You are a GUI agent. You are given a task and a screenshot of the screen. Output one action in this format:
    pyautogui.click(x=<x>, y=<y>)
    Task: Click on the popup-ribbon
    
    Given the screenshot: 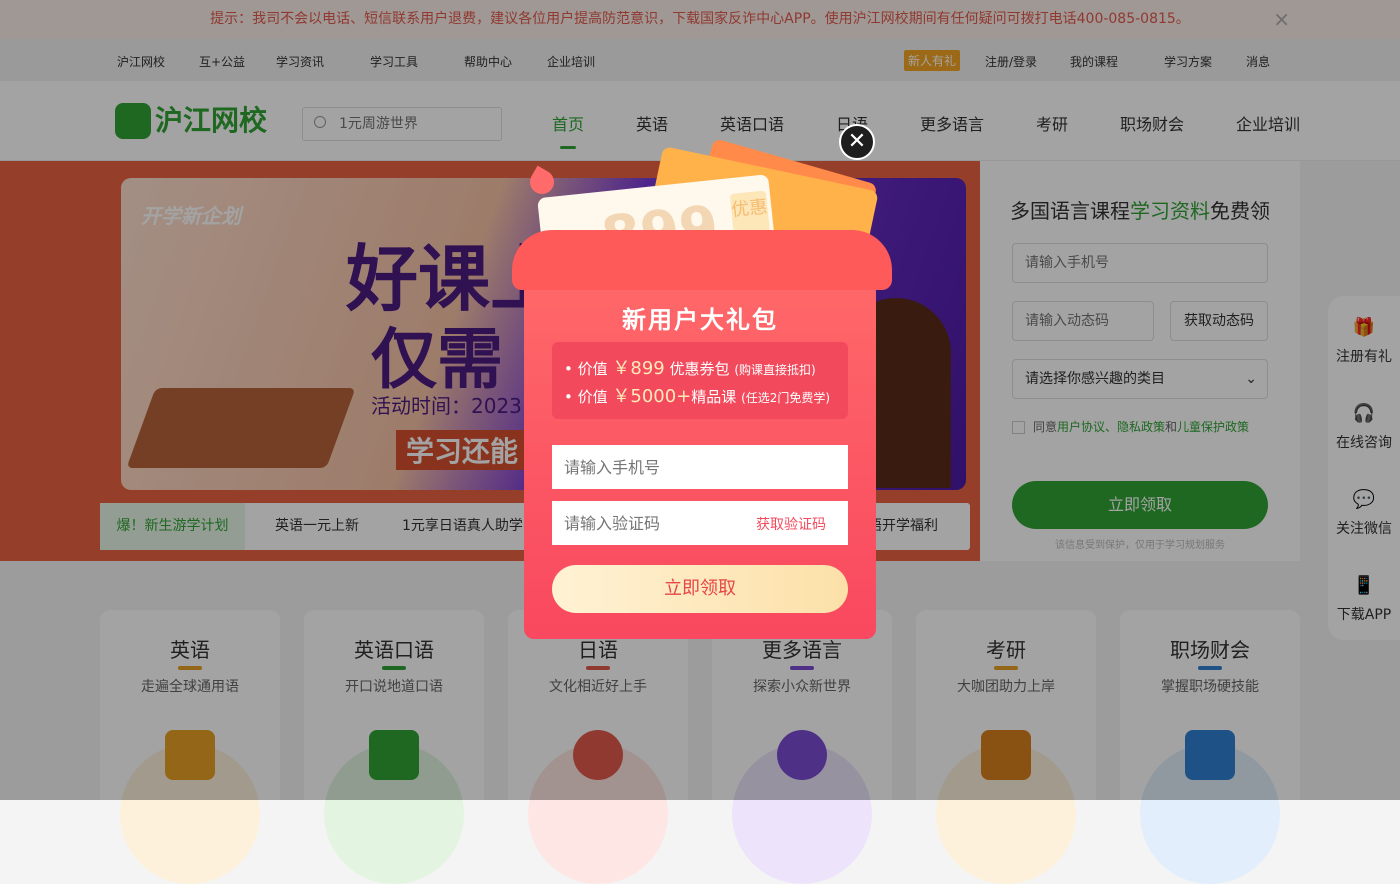 What is the action you would take?
    pyautogui.click(x=702, y=260)
    